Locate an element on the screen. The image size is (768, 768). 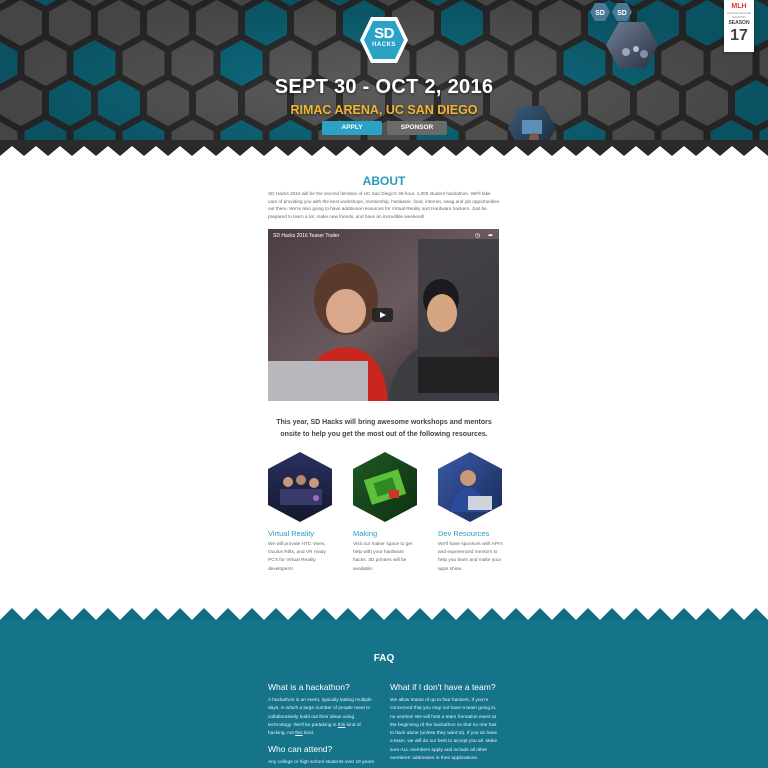
event-venue: RIMAC ARENA, UC SAN DIEGO is located at coordinates (384, 110).